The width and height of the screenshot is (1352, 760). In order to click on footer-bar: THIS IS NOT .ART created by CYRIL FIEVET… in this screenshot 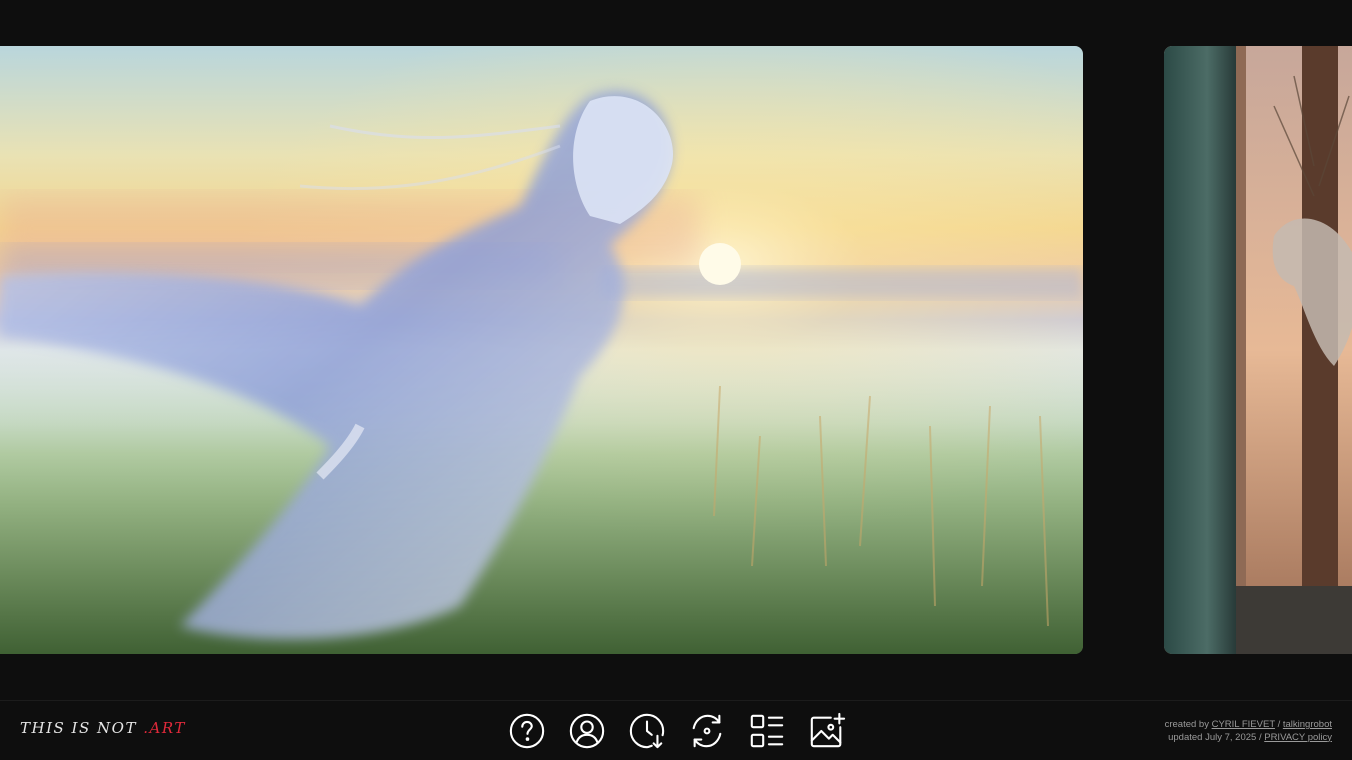, I will do `click(676, 730)`.